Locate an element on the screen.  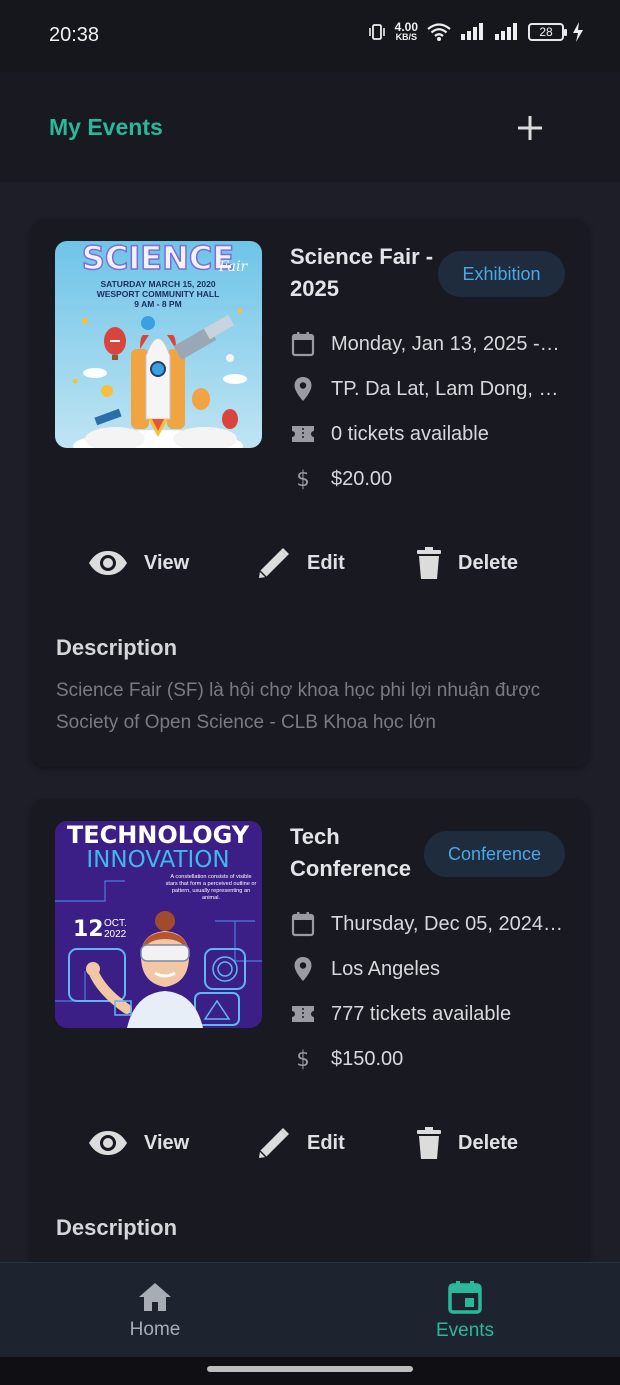
poster-day: 12 is located at coordinates (88, 929).